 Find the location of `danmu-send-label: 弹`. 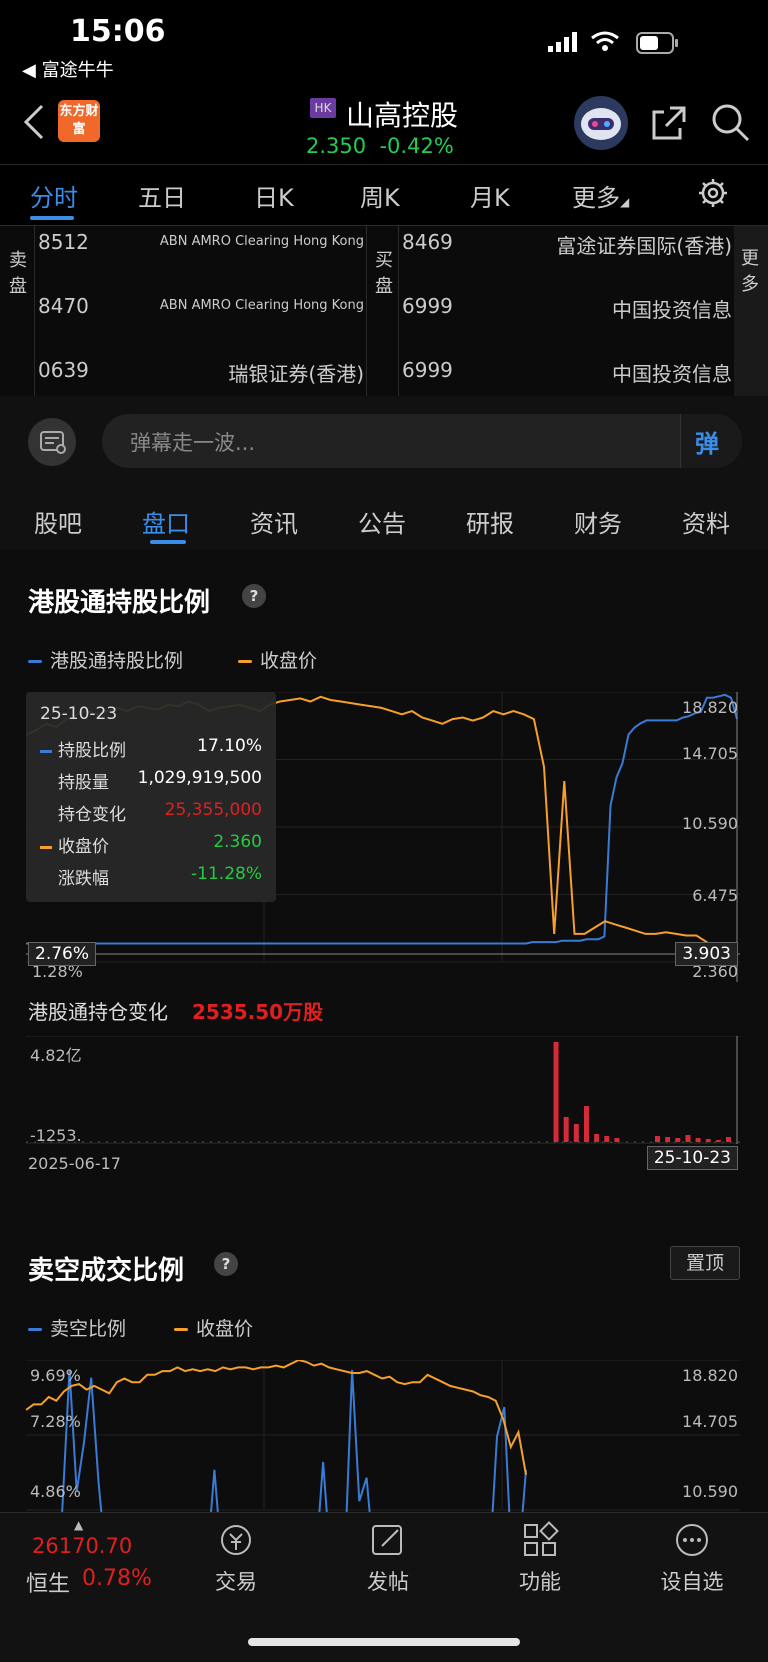

danmu-send-label: 弹 is located at coordinates (707, 444).